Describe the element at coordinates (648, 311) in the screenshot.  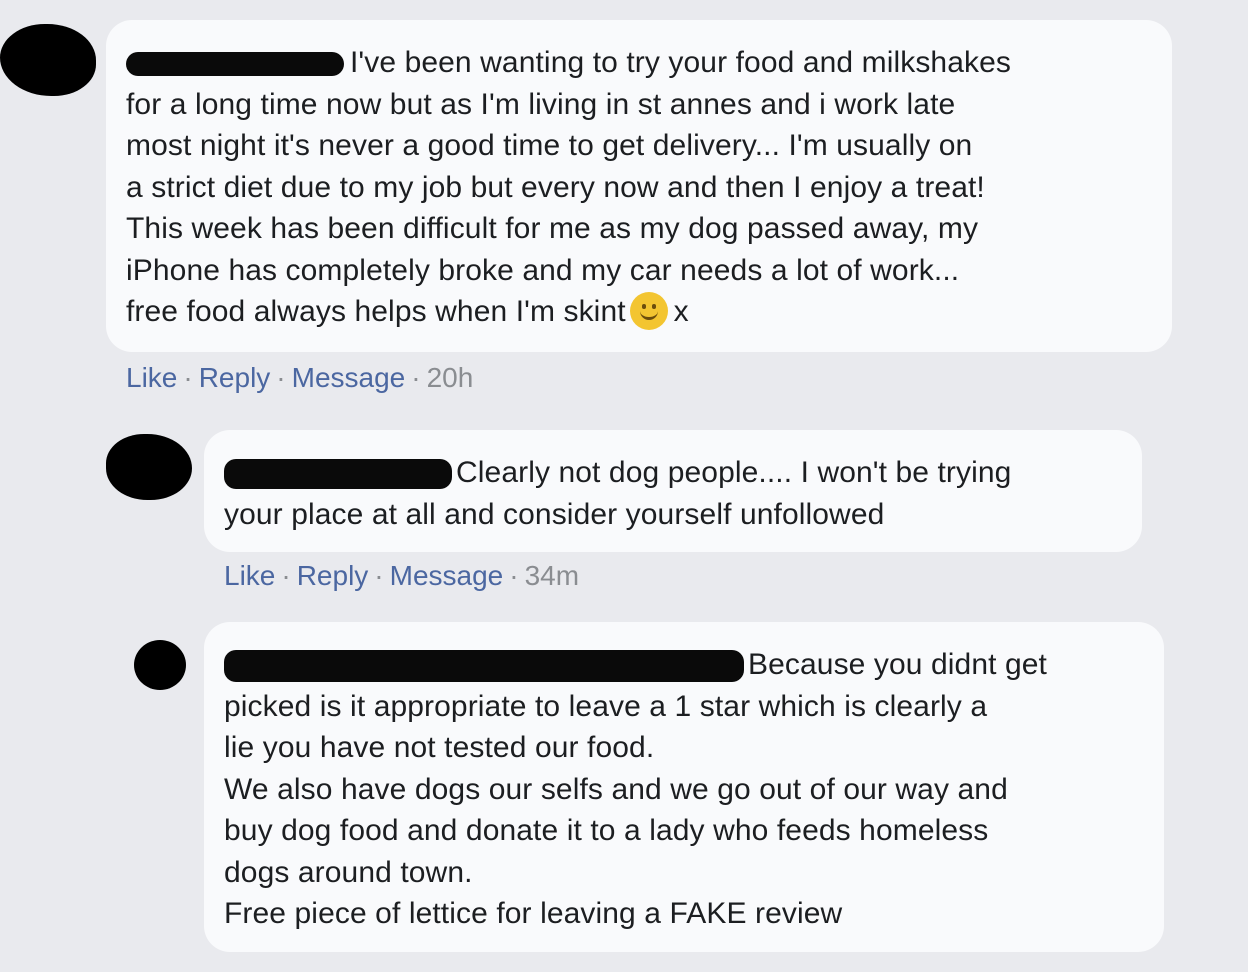
I see `smiley-emoji-icon` at that location.